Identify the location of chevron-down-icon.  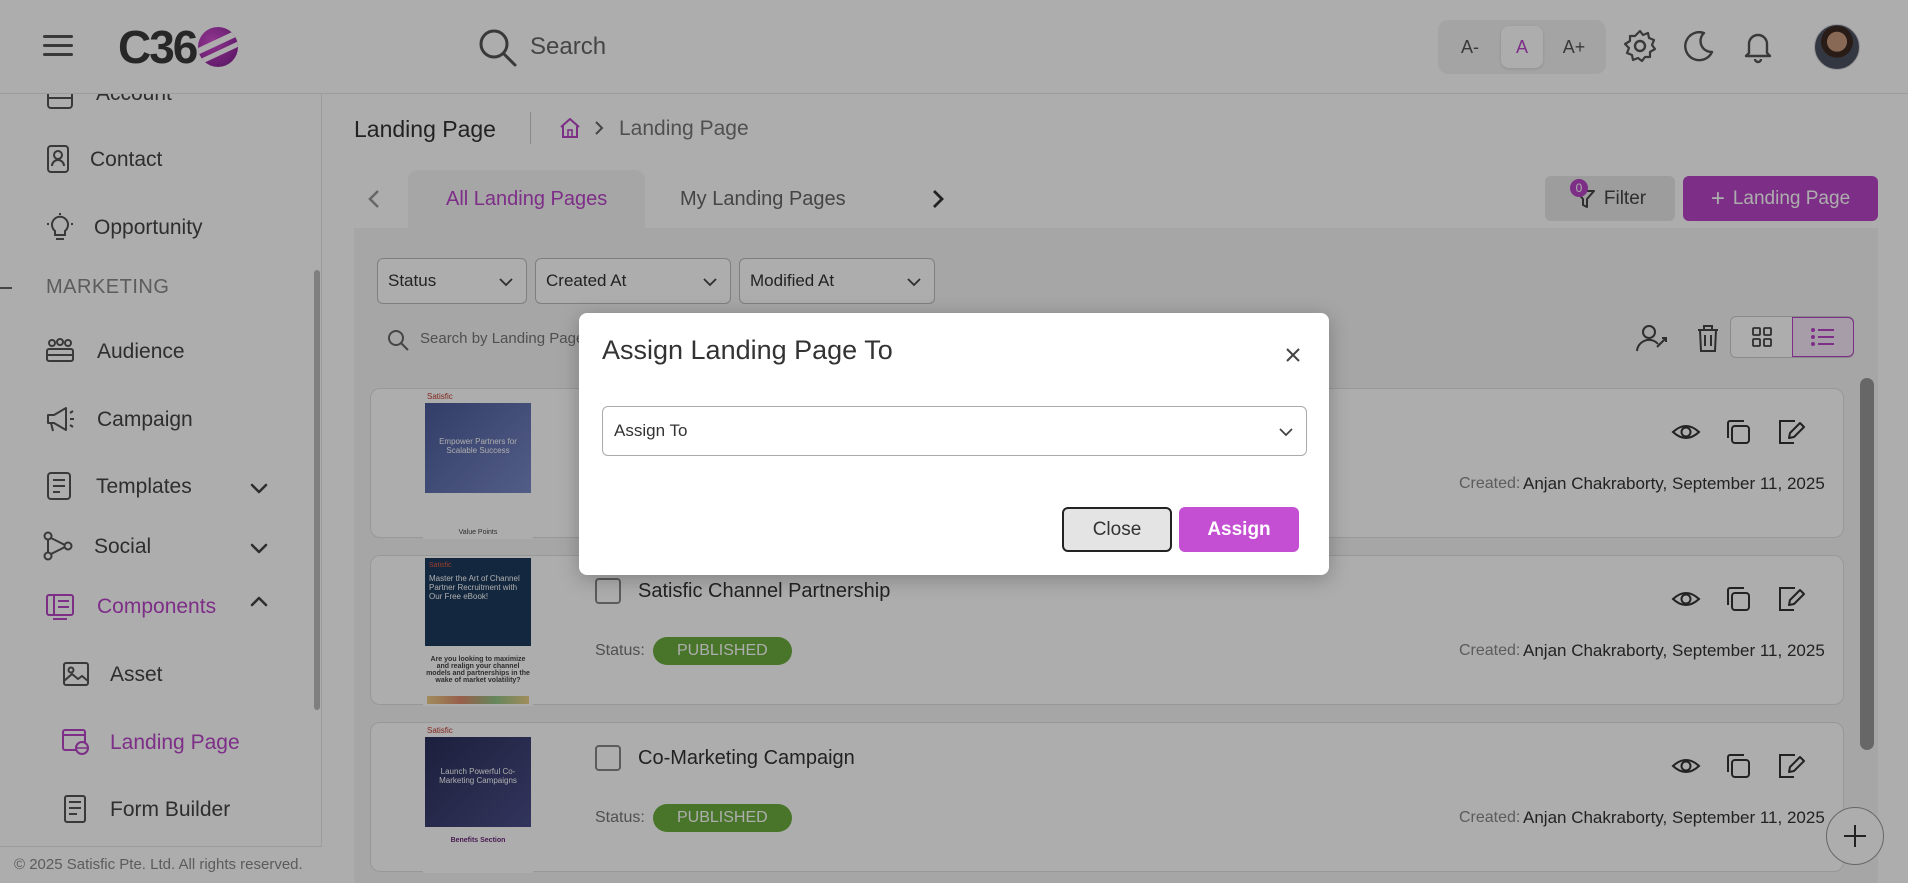
(1286, 432).